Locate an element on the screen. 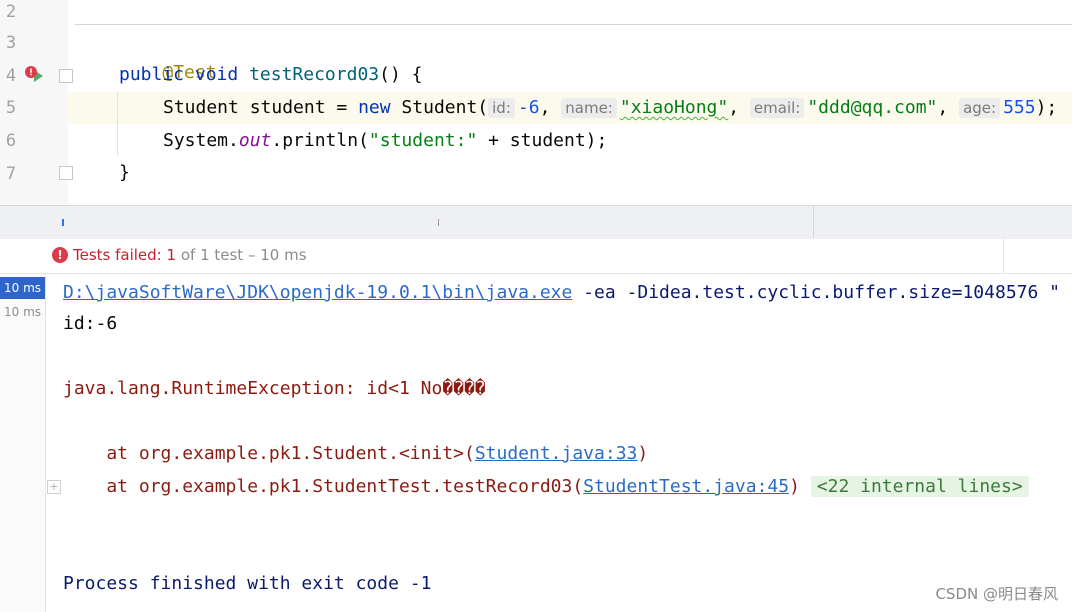 The height and width of the screenshot is (612, 1072). param-hint-id: id: is located at coordinates (501, 108).